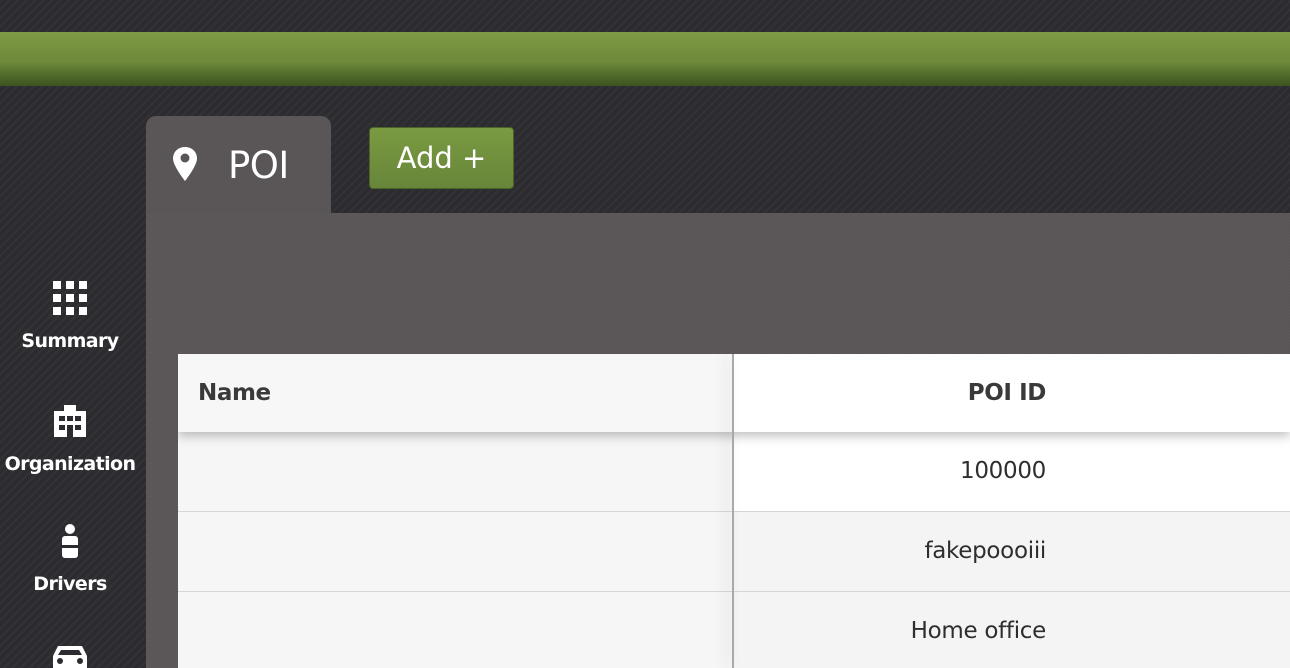 The width and height of the screenshot is (1290, 668). What do you see at coordinates (890, 393) in the screenshot?
I see `column-header-poi-id: POI ID` at bounding box center [890, 393].